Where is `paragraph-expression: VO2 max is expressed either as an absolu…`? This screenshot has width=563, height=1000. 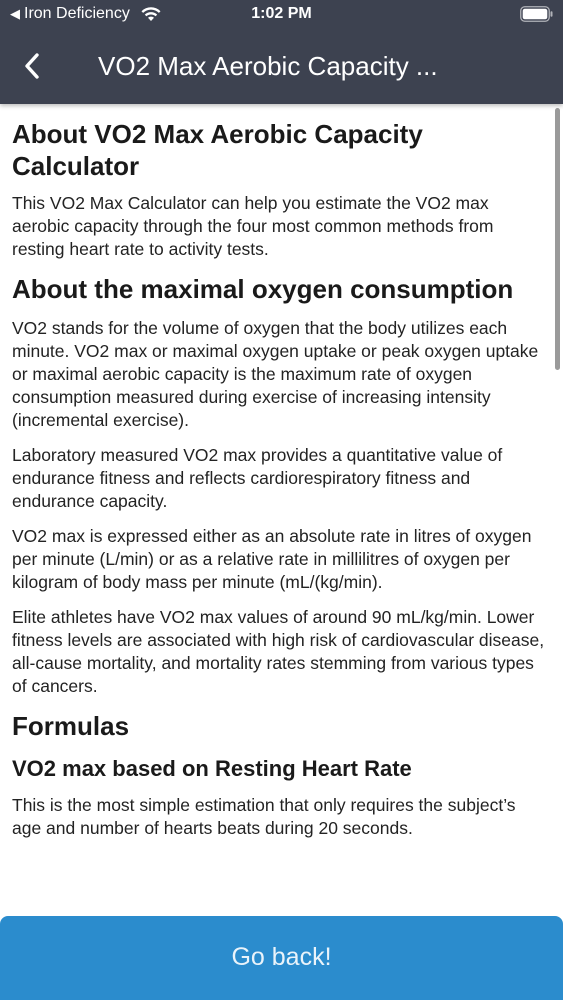 paragraph-expression: VO2 max is expressed either as an absolu… is located at coordinates (272, 559).